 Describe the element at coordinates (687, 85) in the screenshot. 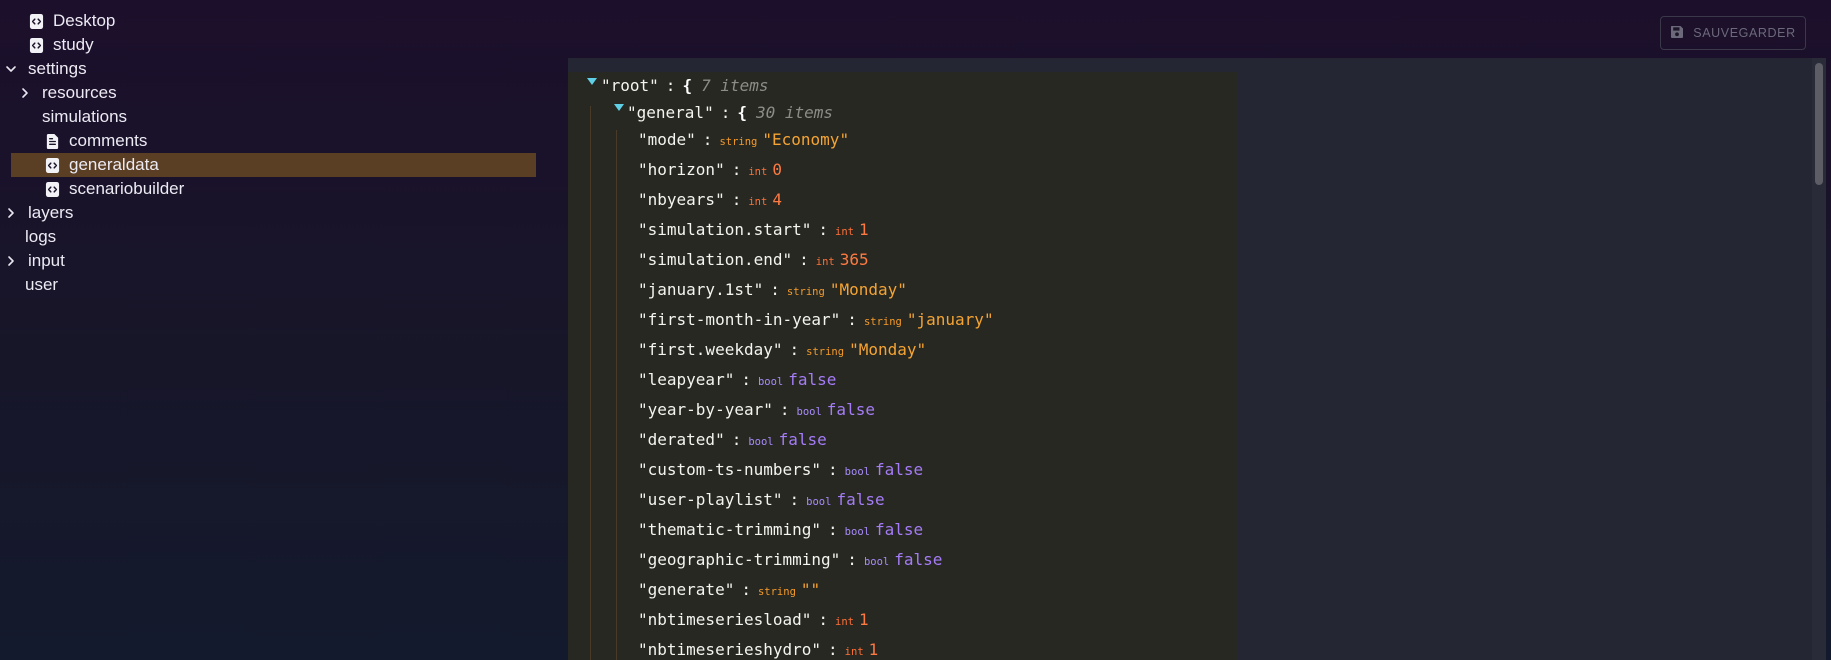

I see `json-brace: {` at that location.